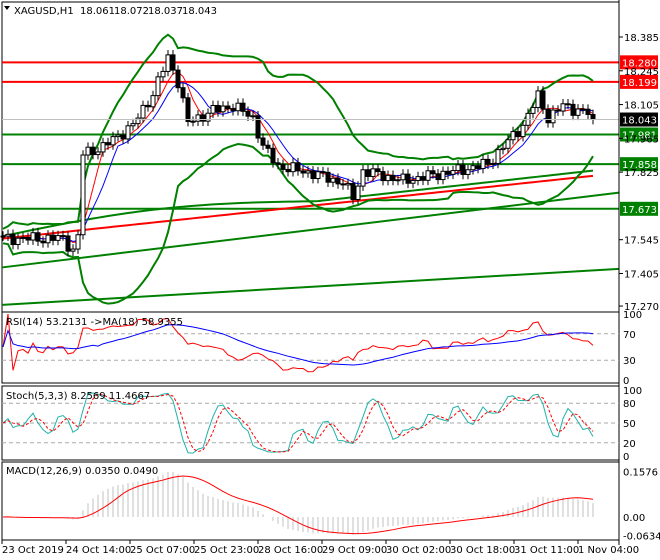  Describe the element at coordinates (78, 396) in the screenshot. I see `stoch-label: Stoch(5,3,3) 8.2569 11.4667` at that location.